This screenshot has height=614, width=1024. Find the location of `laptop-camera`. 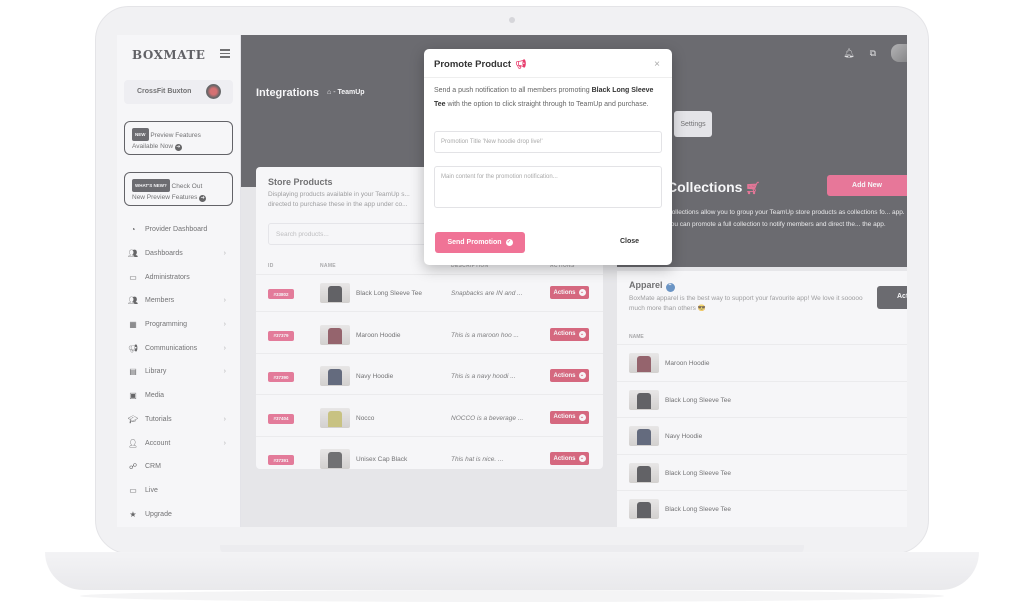

laptop-camera is located at coordinates (512, 20).